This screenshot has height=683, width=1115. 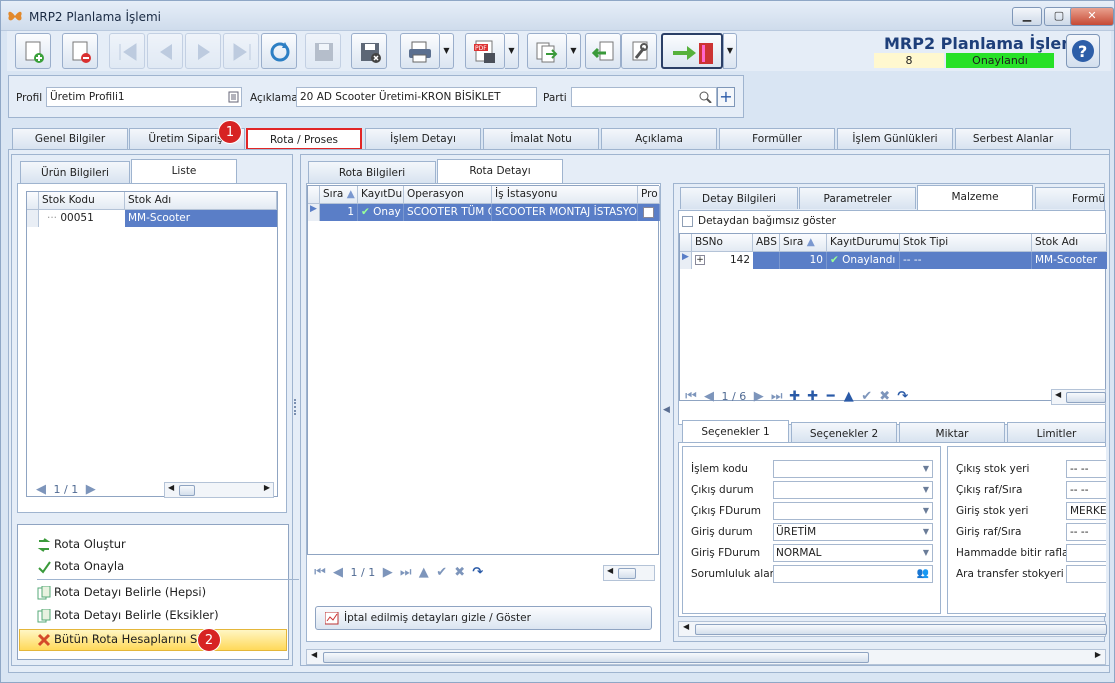 What do you see at coordinates (795, 396) in the screenshot?
I see `add-icon: ✚` at bounding box center [795, 396].